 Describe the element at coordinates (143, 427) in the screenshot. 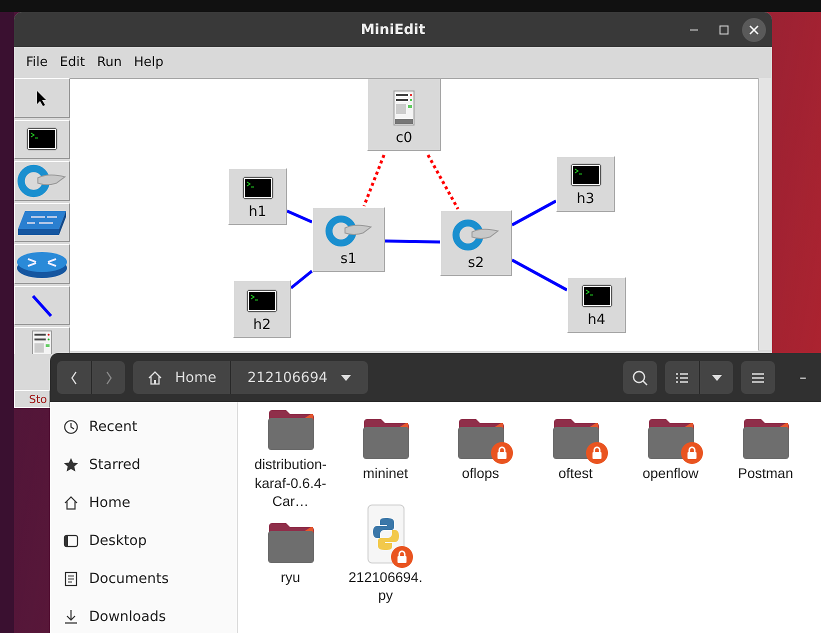

I see `sidebar-item: Recent` at that location.